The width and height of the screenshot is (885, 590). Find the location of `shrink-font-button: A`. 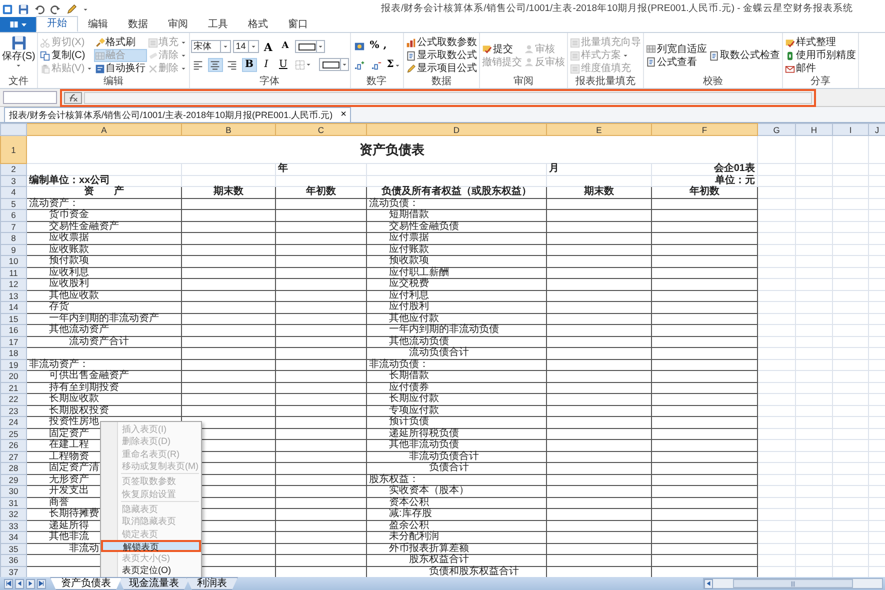

shrink-font-button: A is located at coordinates (285, 47).